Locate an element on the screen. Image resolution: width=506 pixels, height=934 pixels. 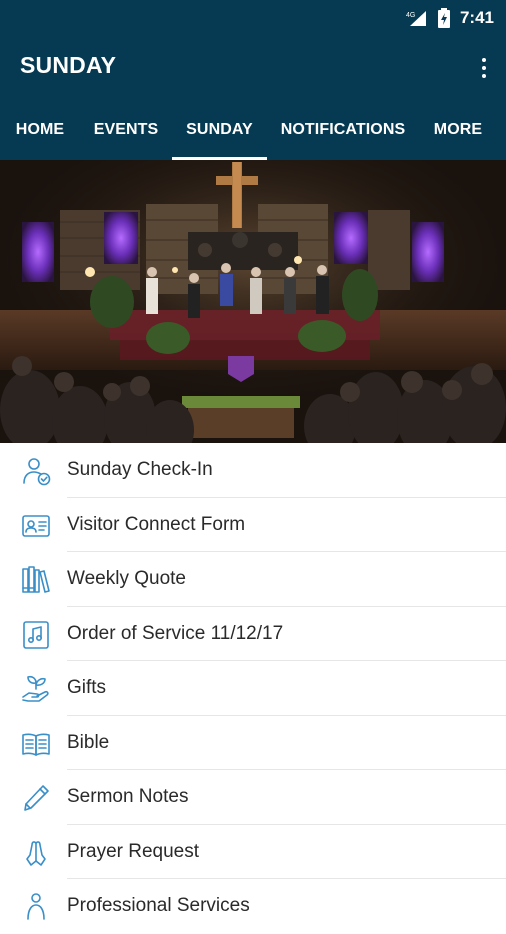
list-item-order-of-service: Order of Service 11/12/17 is located at coordinates (253, 634).